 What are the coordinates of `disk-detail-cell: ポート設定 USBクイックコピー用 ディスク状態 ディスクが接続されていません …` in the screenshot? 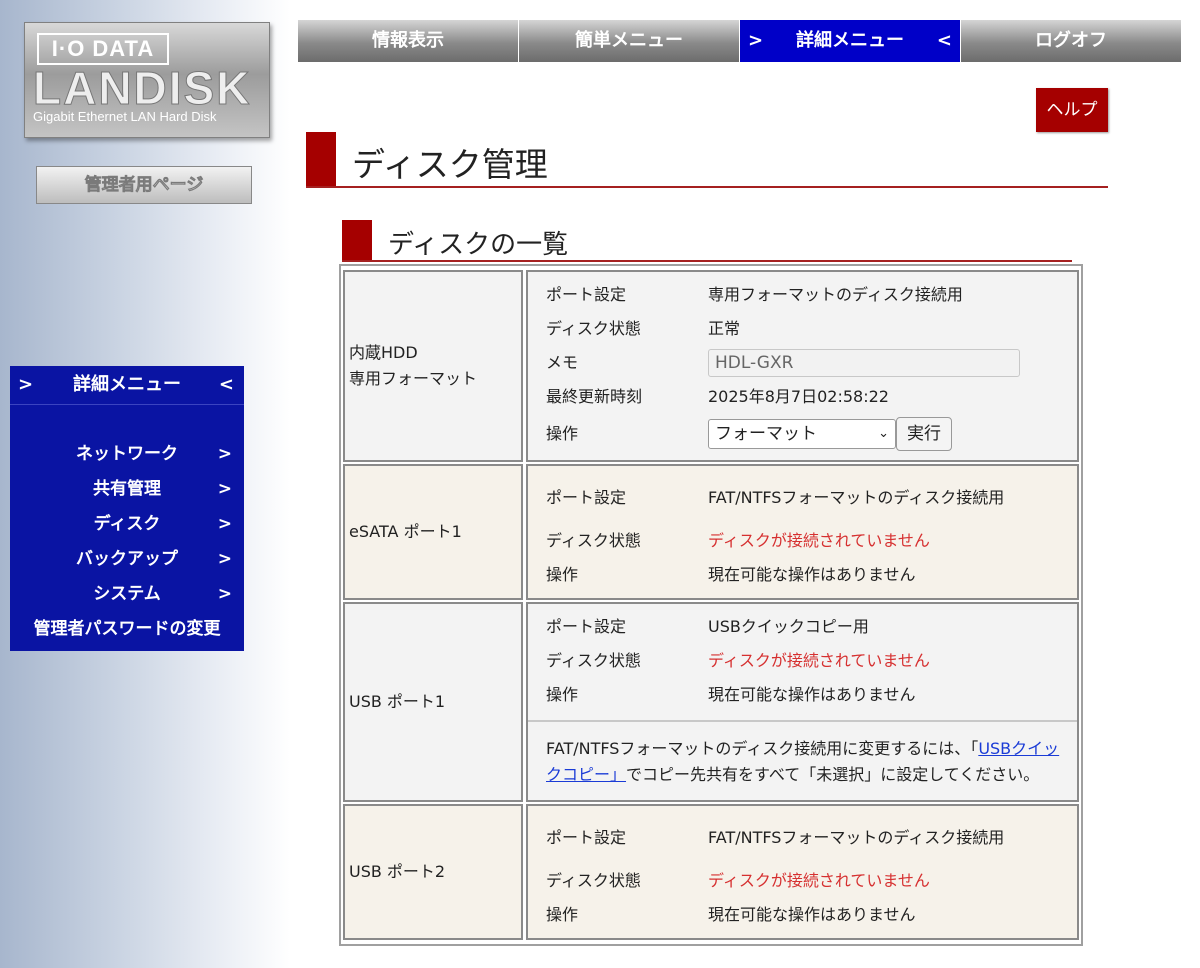 It's located at (802, 702).